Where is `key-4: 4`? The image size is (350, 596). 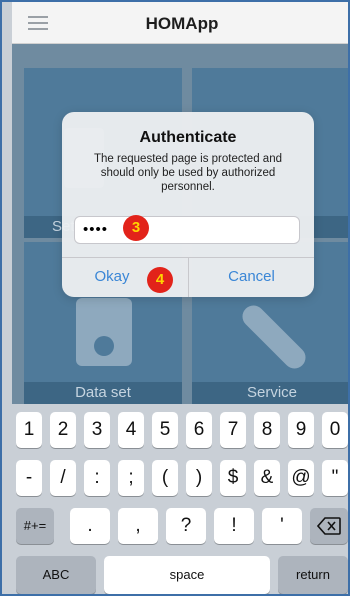
key-4: 4 is located at coordinates (131, 430).